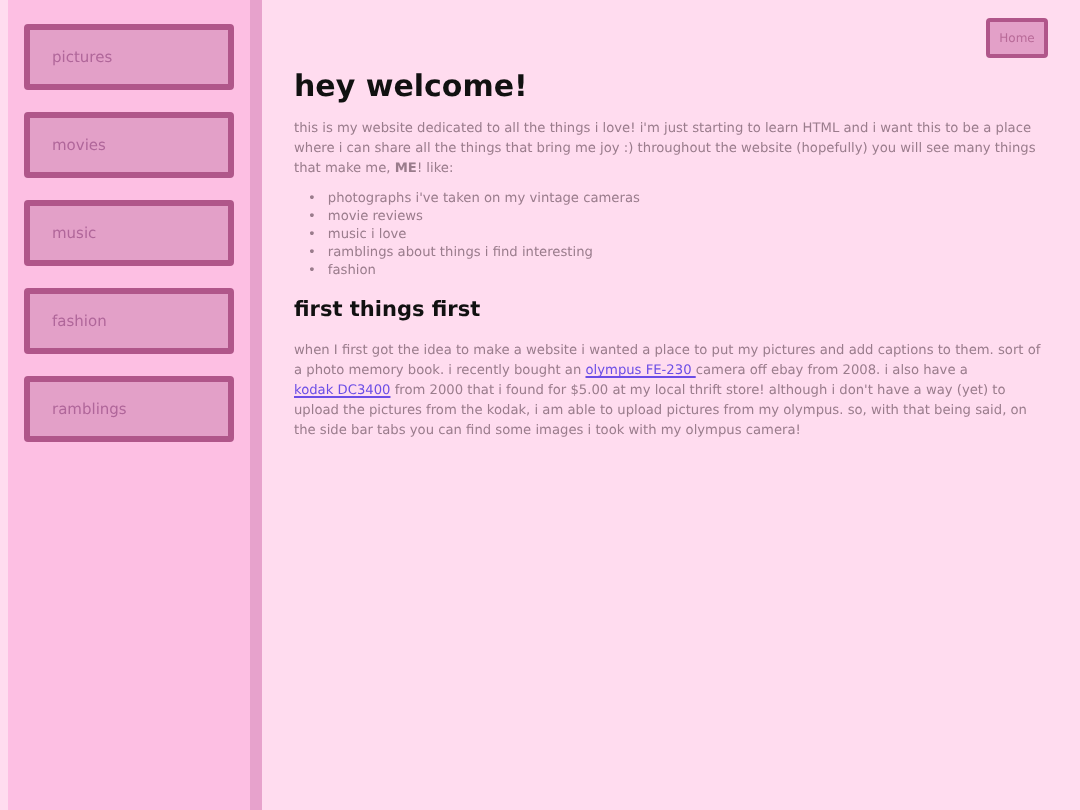  I want to click on heading: hey welcome!, so click(412, 86).